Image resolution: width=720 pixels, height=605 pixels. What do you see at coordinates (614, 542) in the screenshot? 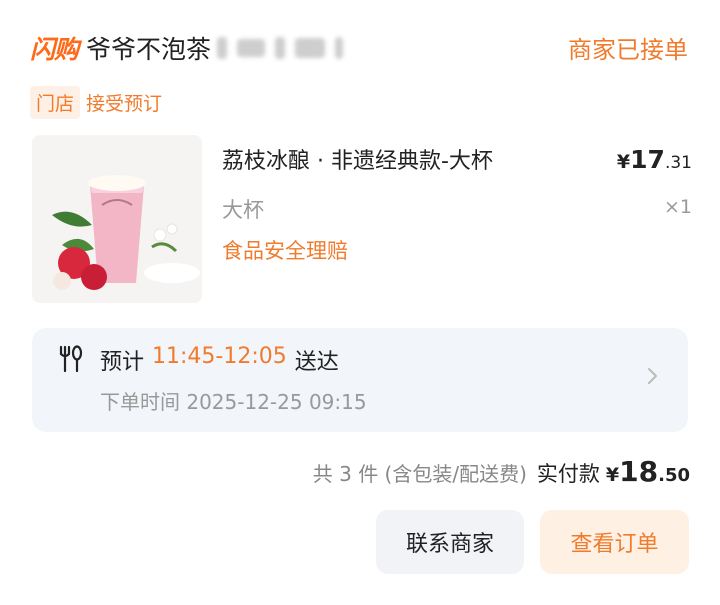
I see `view-order-button: 查看订单` at bounding box center [614, 542].